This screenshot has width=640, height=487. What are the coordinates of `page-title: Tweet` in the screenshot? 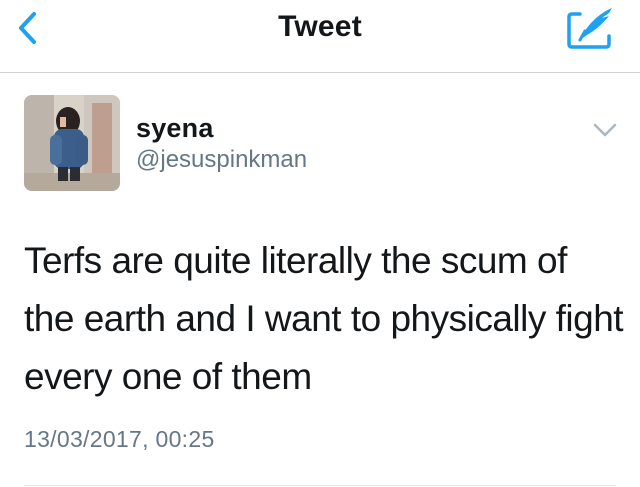 It's located at (320, 26).